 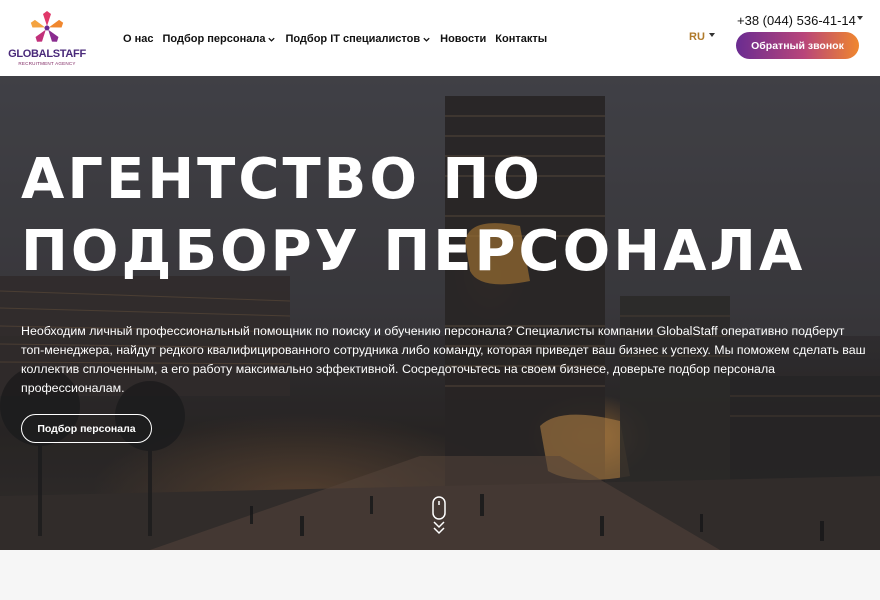 I want to click on next-section, so click(x=440, y=575).